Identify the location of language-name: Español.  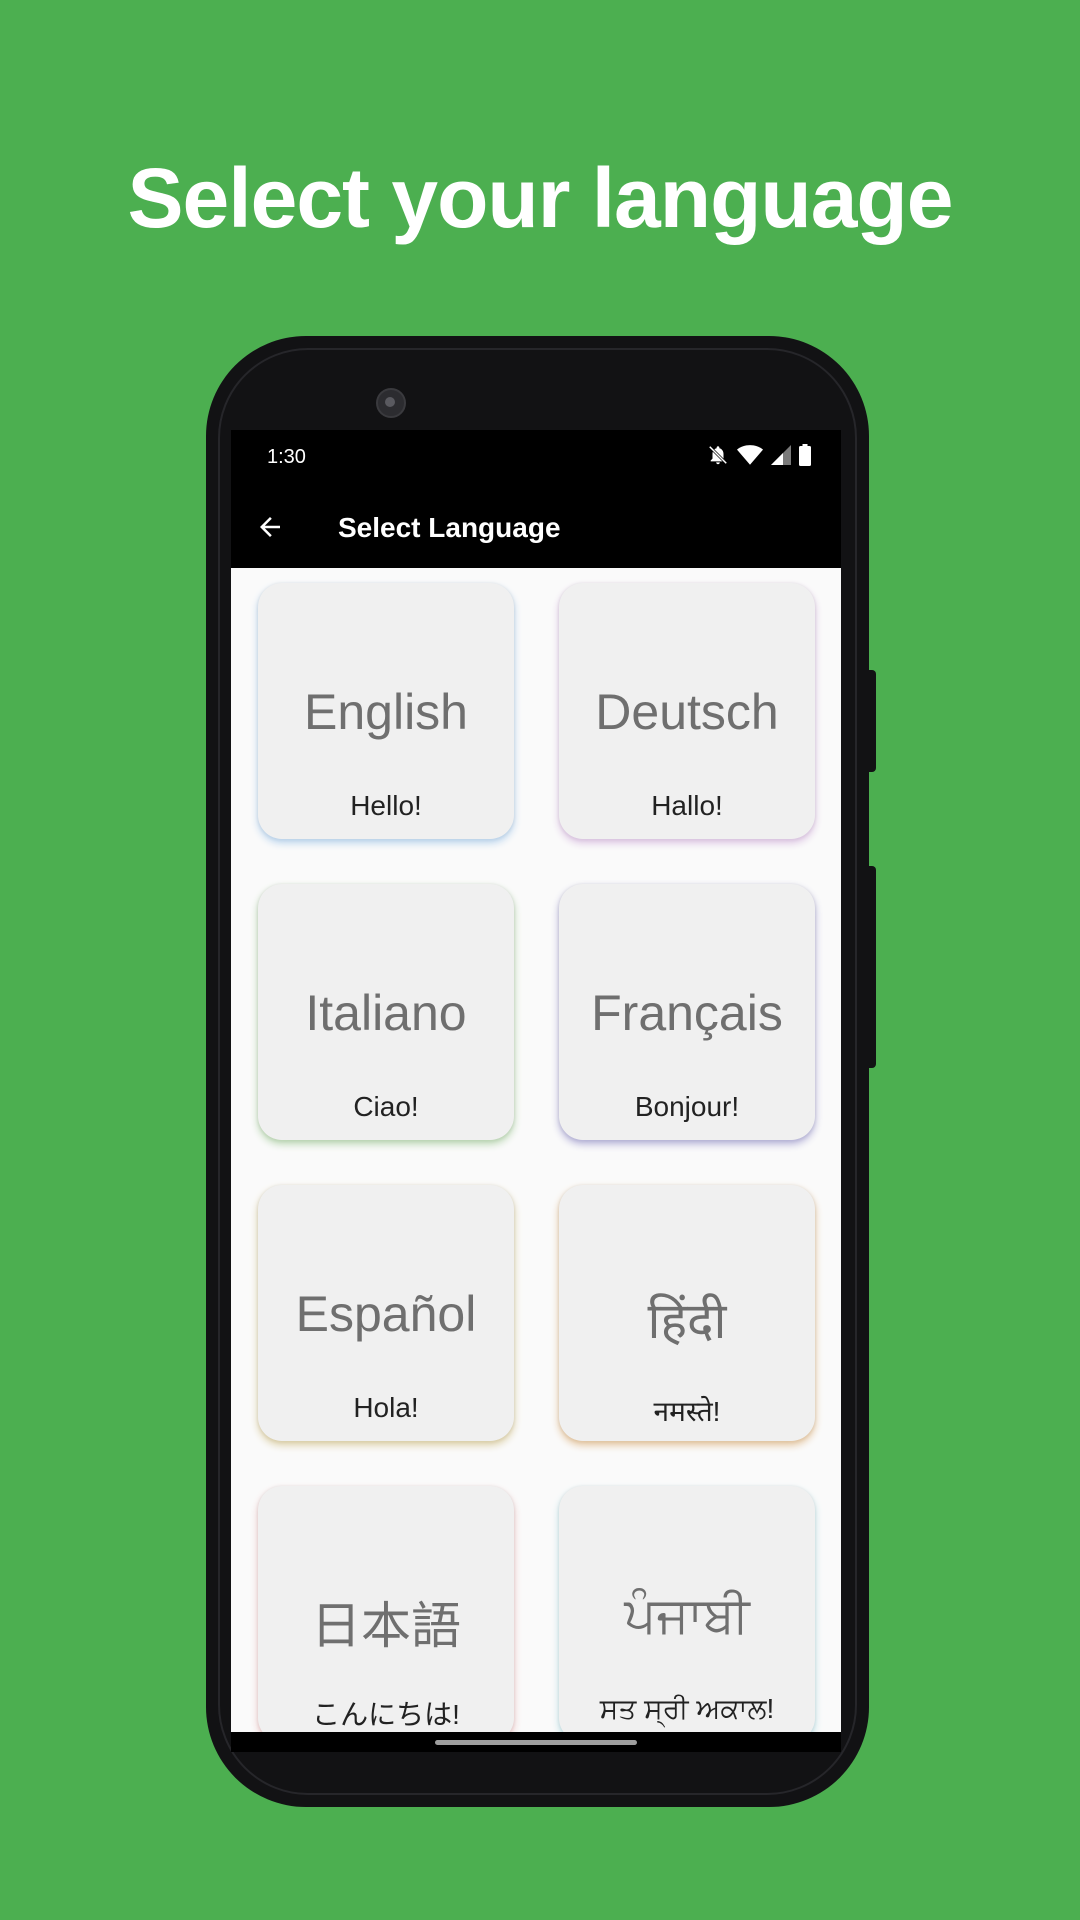
(386, 1314).